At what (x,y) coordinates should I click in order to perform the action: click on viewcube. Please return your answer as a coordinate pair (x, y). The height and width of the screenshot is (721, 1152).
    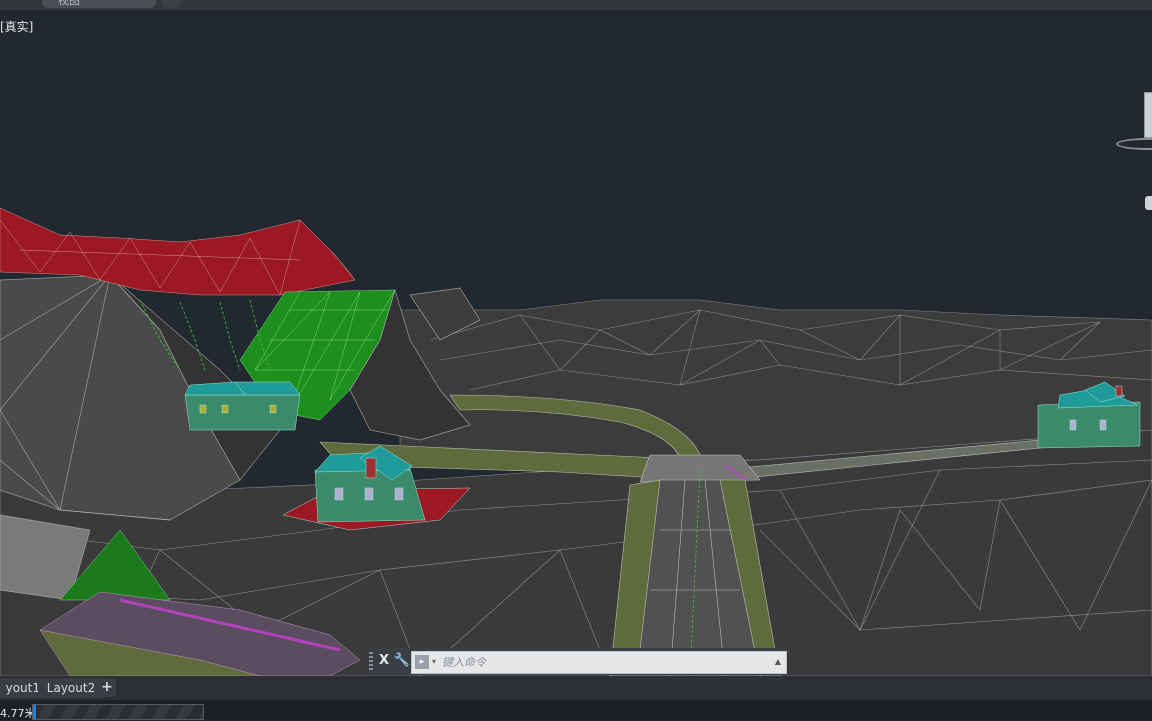
    Looking at the image, I should click on (1134, 122).